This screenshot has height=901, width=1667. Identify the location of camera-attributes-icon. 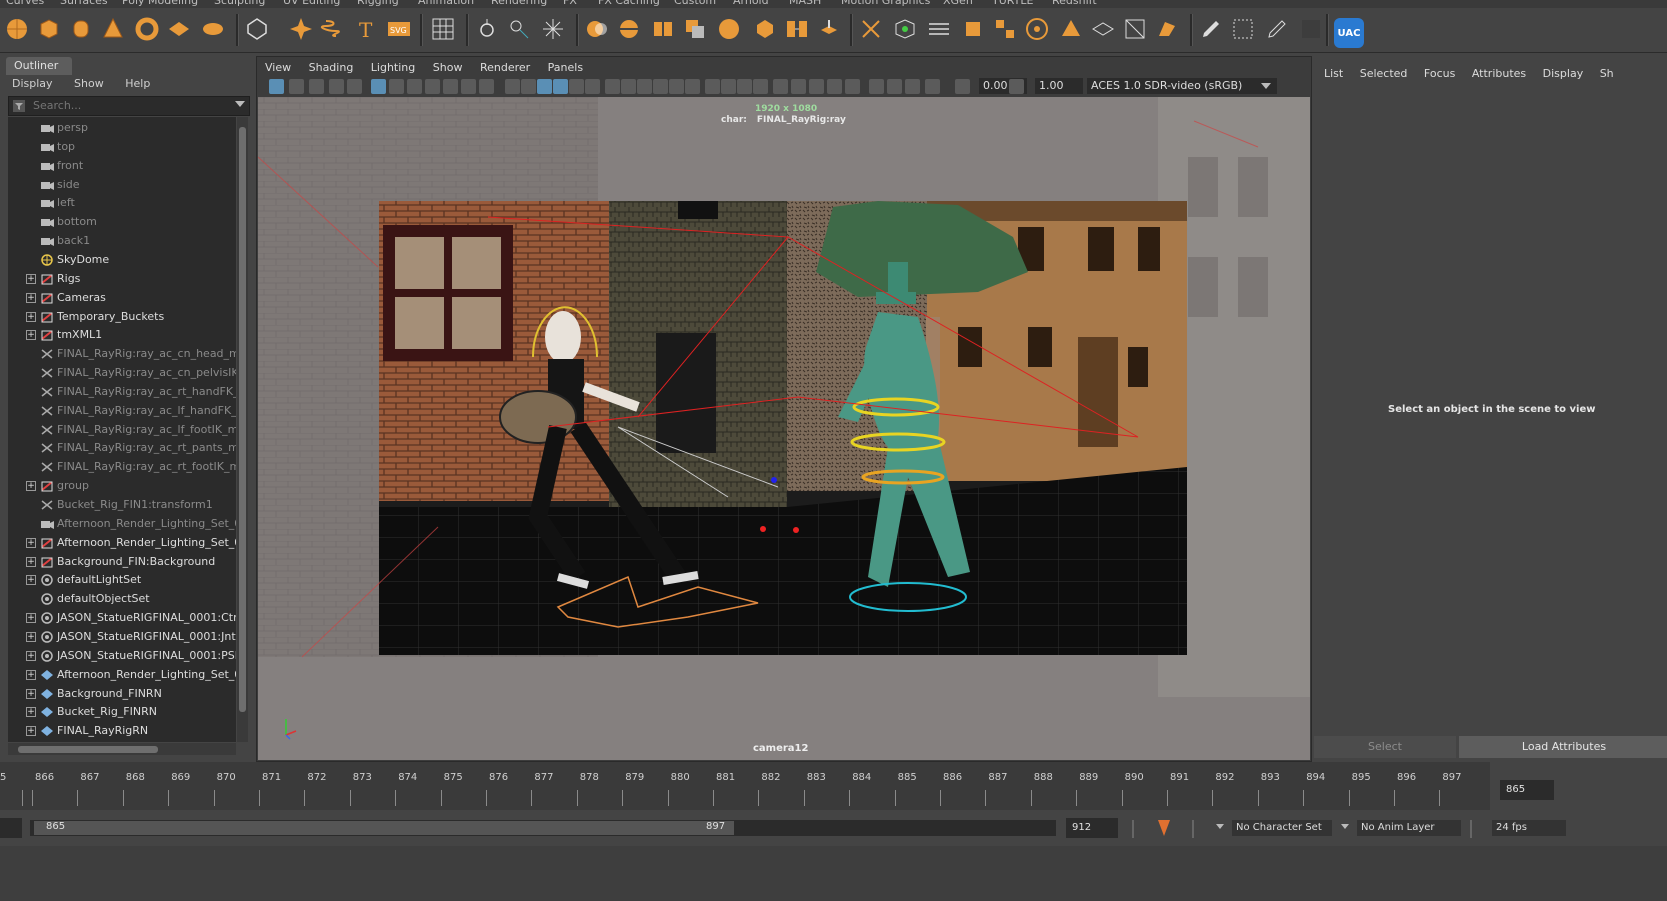
(296, 86).